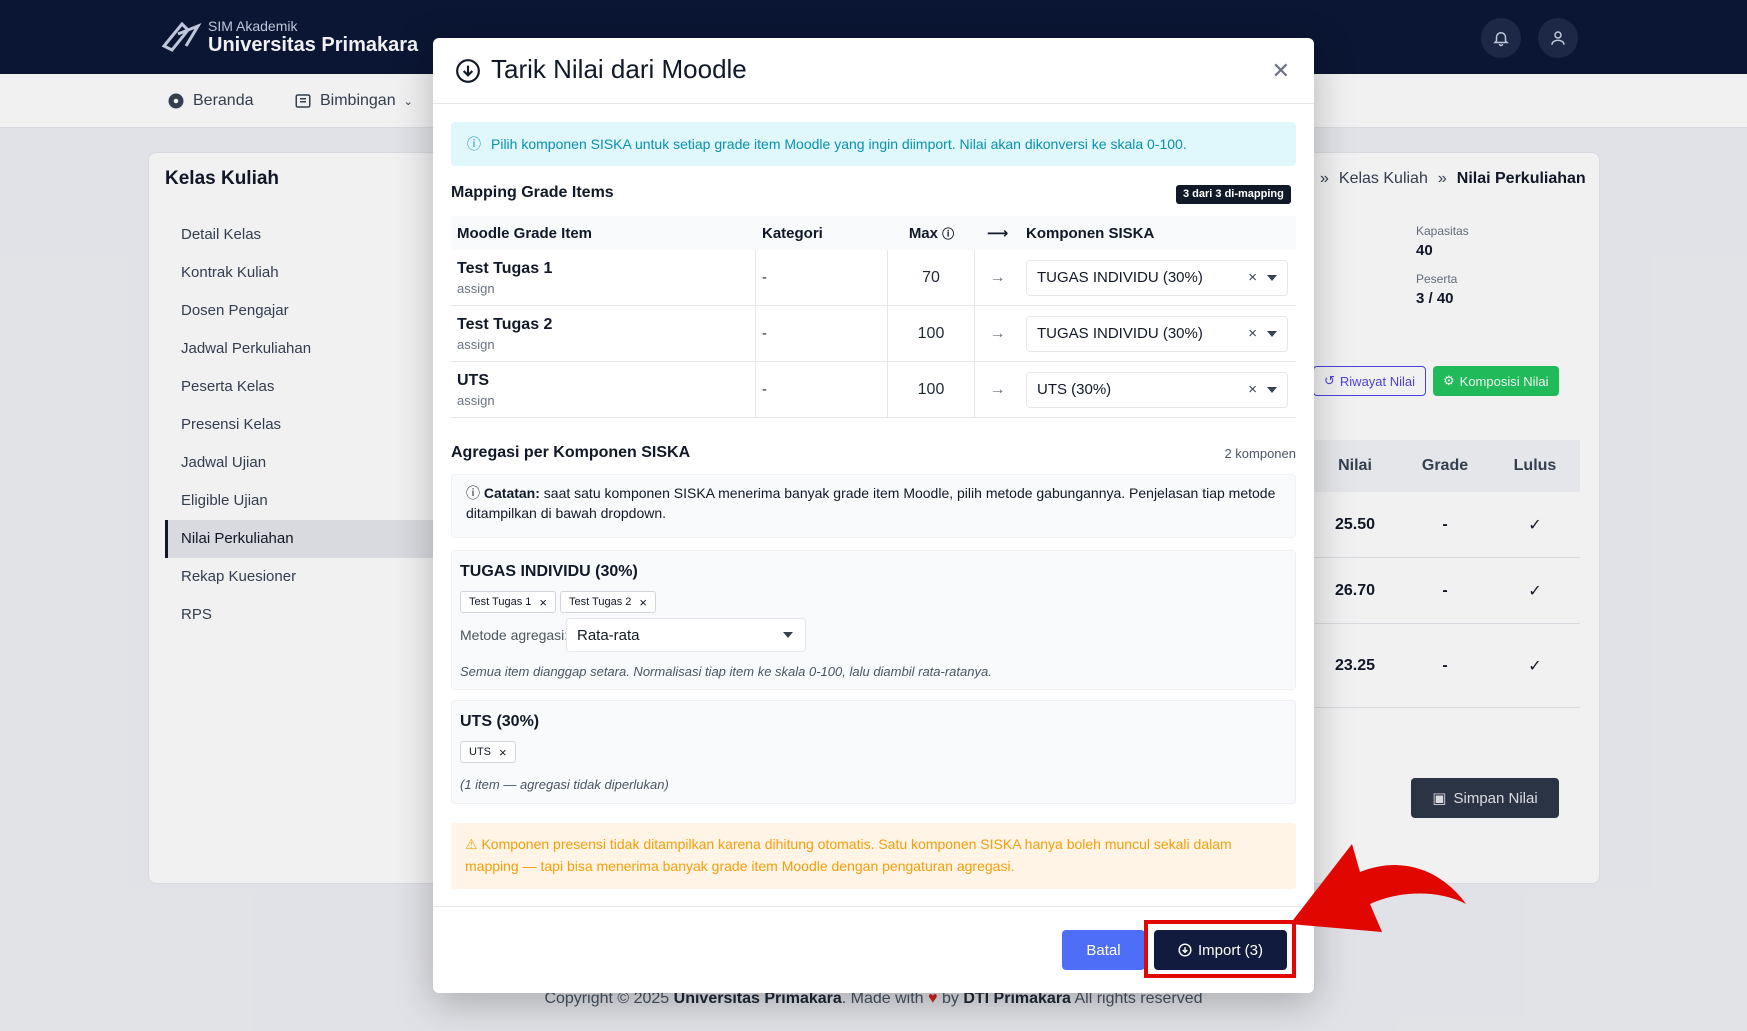  I want to click on chip-label: Test Tugas 2, so click(600, 602).